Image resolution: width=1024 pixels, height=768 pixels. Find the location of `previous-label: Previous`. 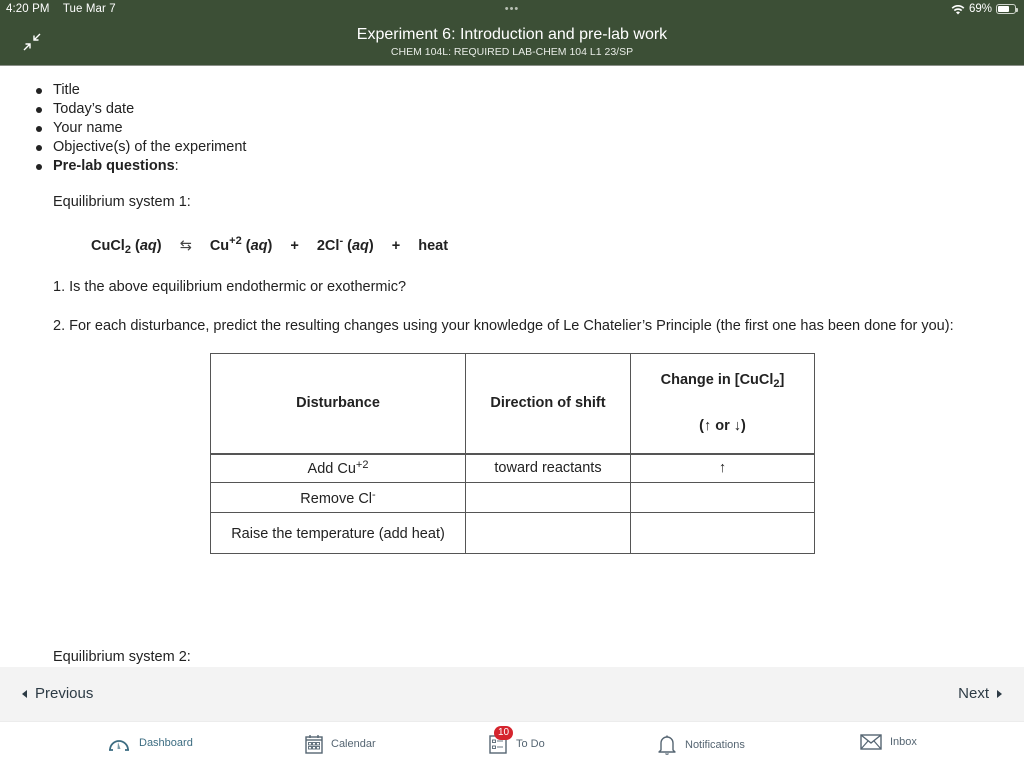

previous-label: Previous is located at coordinates (64, 693).